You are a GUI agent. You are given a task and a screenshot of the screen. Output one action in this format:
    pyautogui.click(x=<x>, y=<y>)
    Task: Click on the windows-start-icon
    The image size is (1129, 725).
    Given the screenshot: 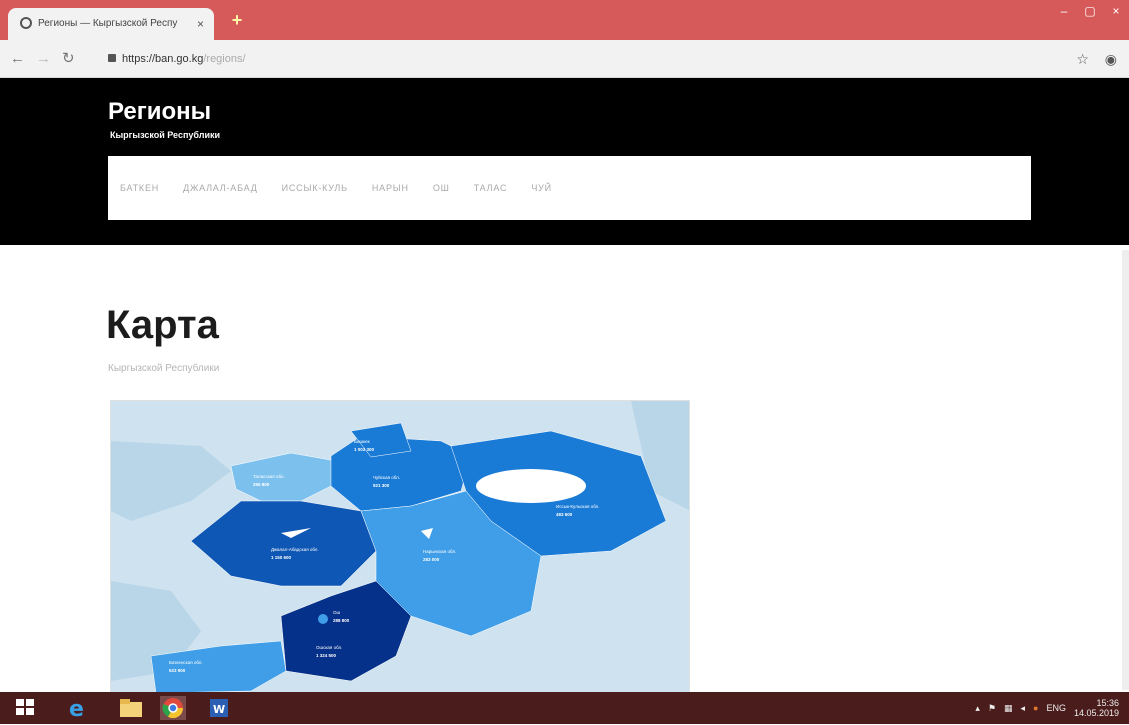 What is the action you would take?
    pyautogui.click(x=27, y=708)
    